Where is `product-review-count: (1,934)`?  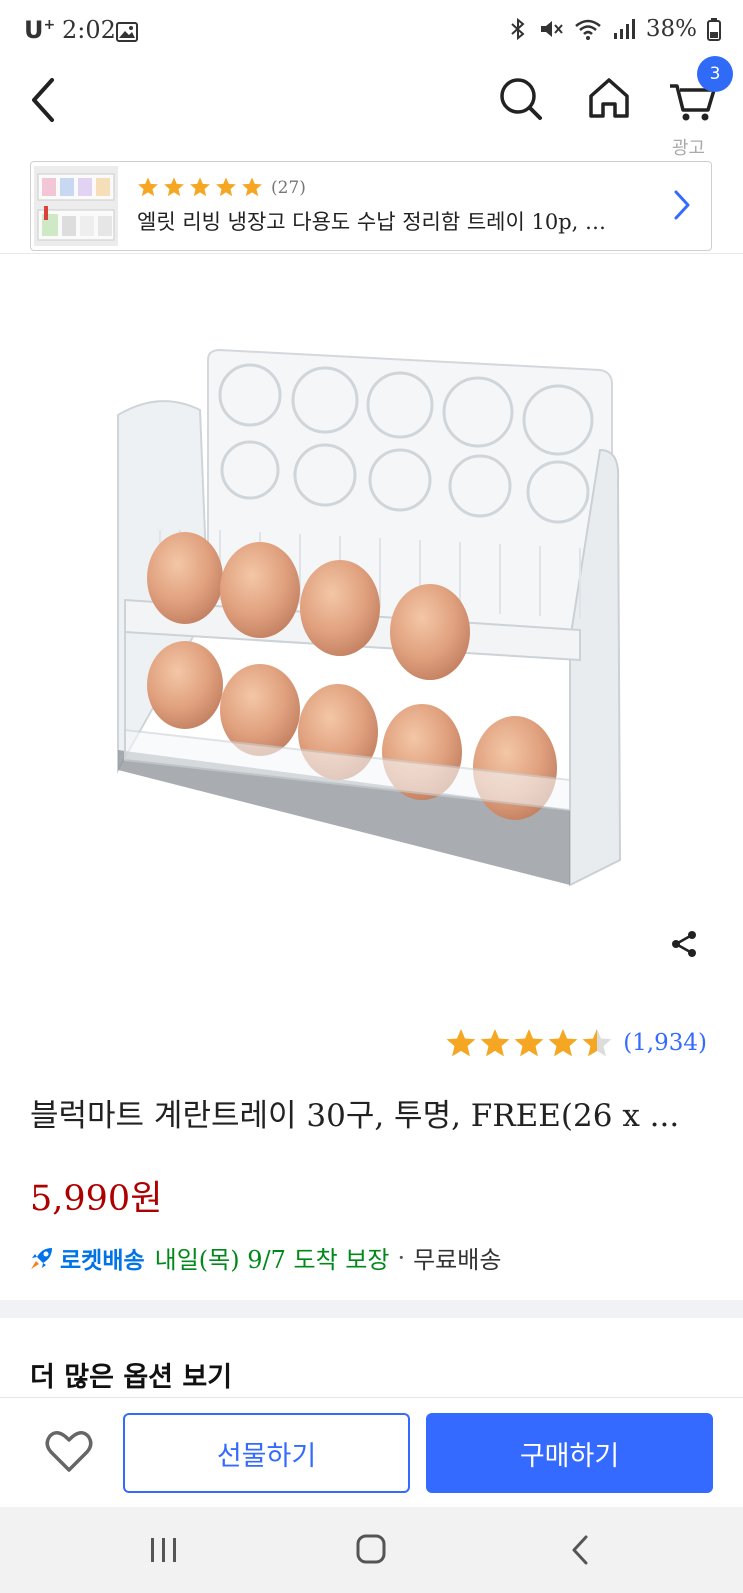 product-review-count: (1,934) is located at coordinates (665, 1043).